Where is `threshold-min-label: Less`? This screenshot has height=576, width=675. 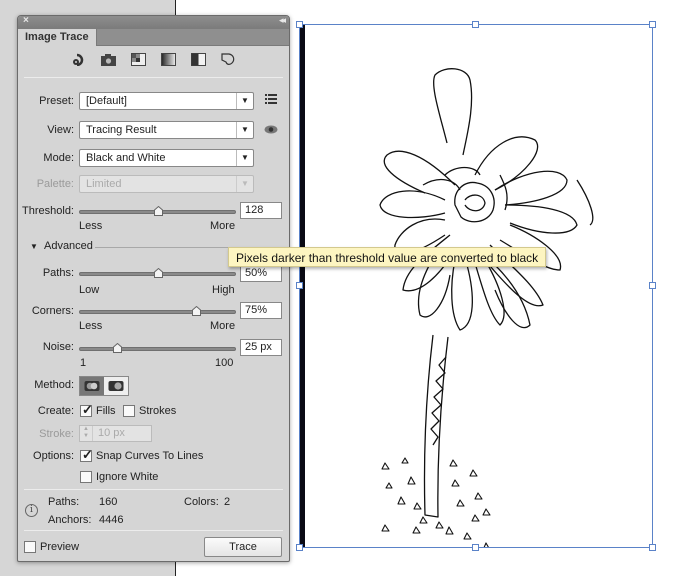
threshold-min-label: Less is located at coordinates (91, 226).